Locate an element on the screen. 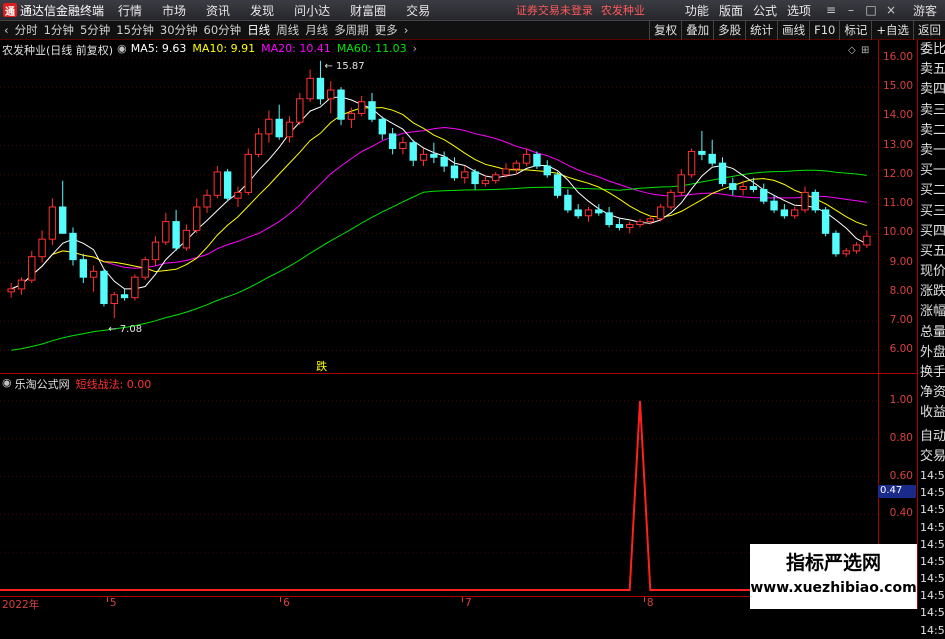 This screenshot has height=639, width=945. guest-user: 游客 is located at coordinates (925, 10).